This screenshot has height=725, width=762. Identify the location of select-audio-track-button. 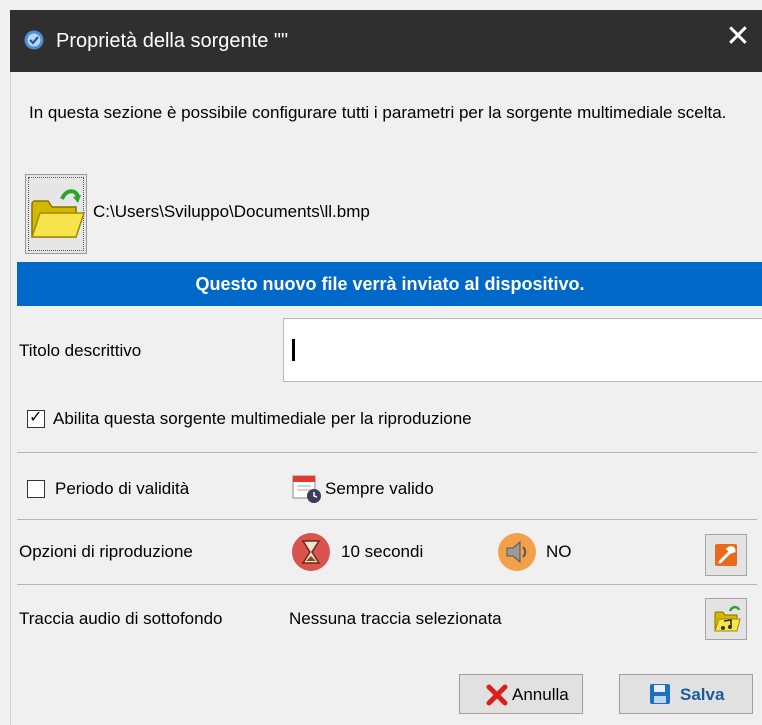
(726, 619).